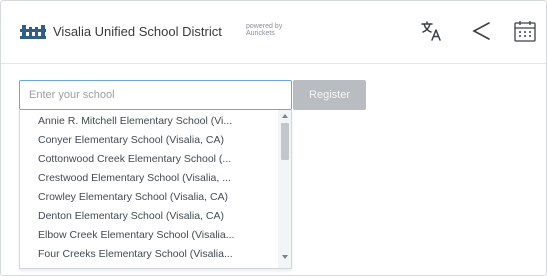  Describe the element at coordinates (329, 95) in the screenshot. I see `register-button: Register` at that location.